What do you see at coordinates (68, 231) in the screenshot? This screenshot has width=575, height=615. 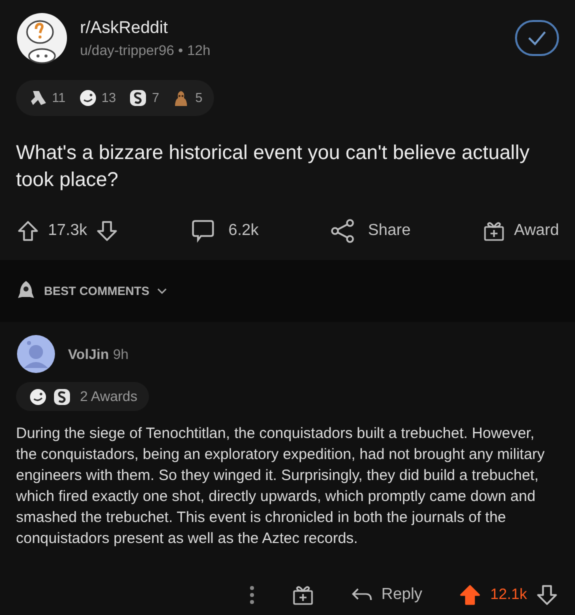 I see `vote-count: 17.3k` at bounding box center [68, 231].